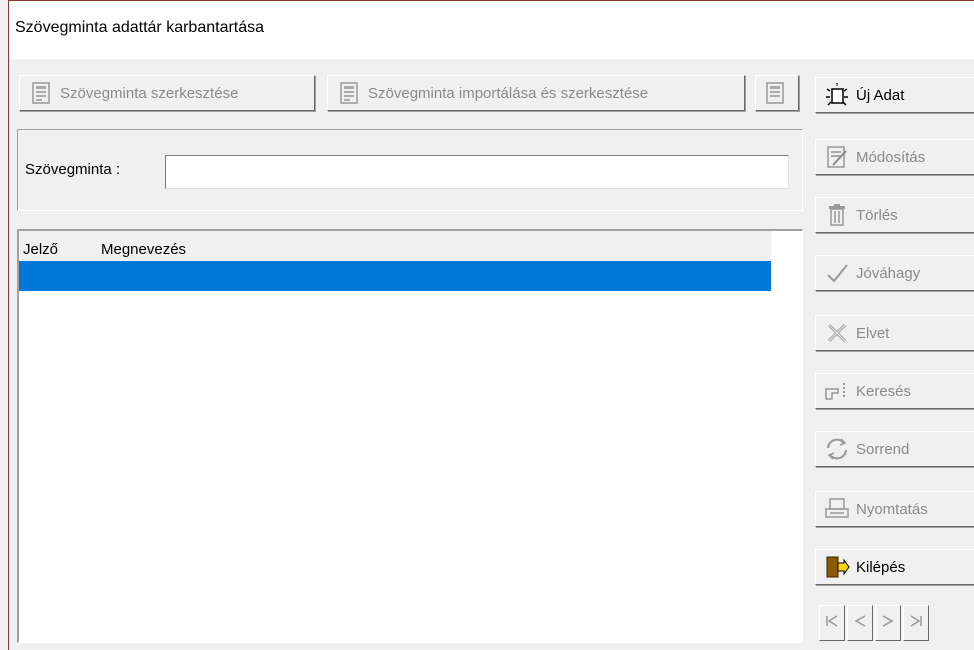 Image resolution: width=974 pixels, height=650 pixels. I want to click on nav-last-button, so click(916, 623).